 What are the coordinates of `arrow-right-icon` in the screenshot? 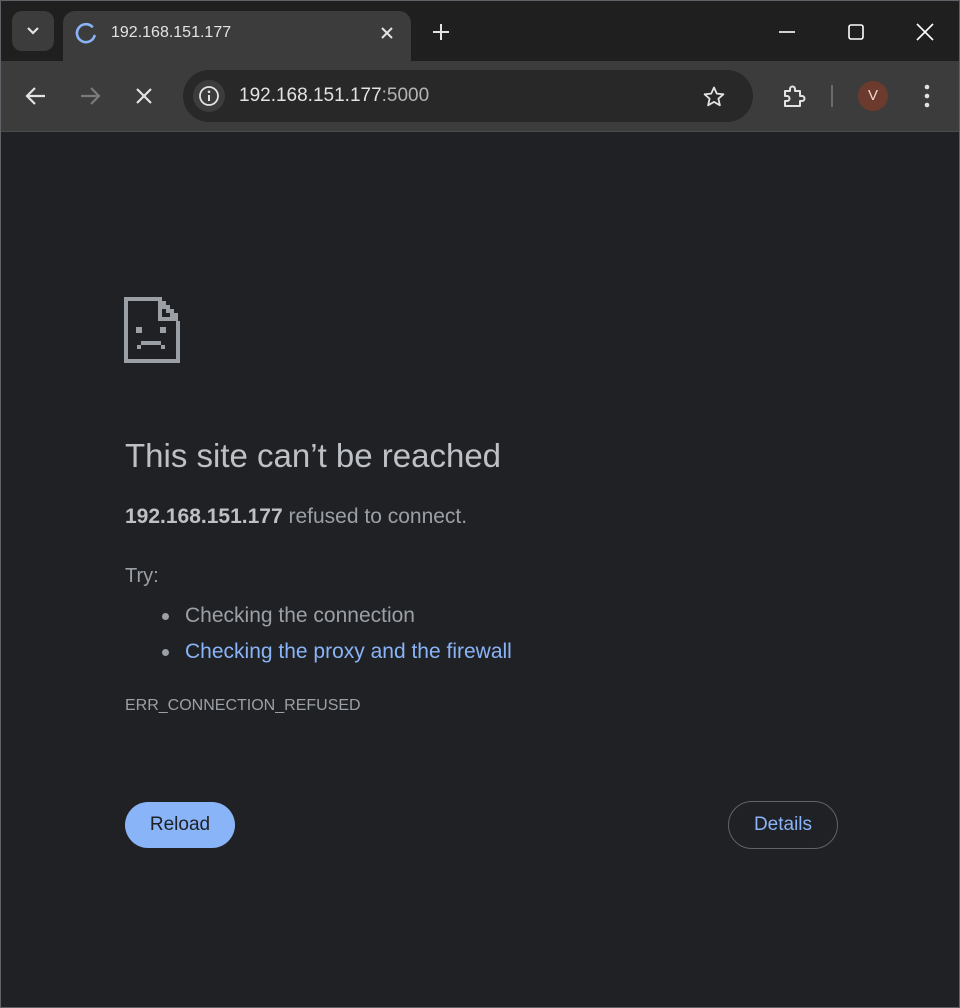 It's located at (91, 96).